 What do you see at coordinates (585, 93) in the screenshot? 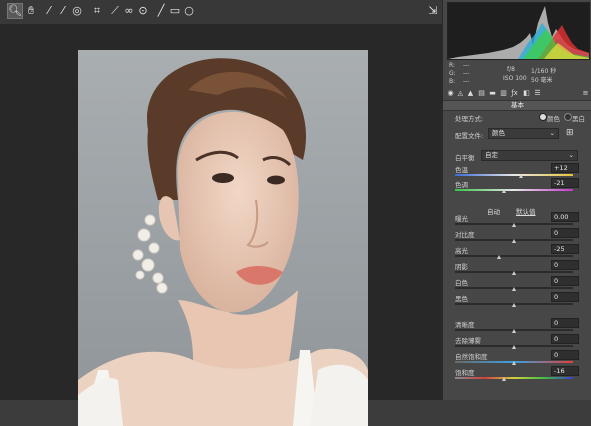
I see `panel-menu-icon: ≡` at bounding box center [585, 93].